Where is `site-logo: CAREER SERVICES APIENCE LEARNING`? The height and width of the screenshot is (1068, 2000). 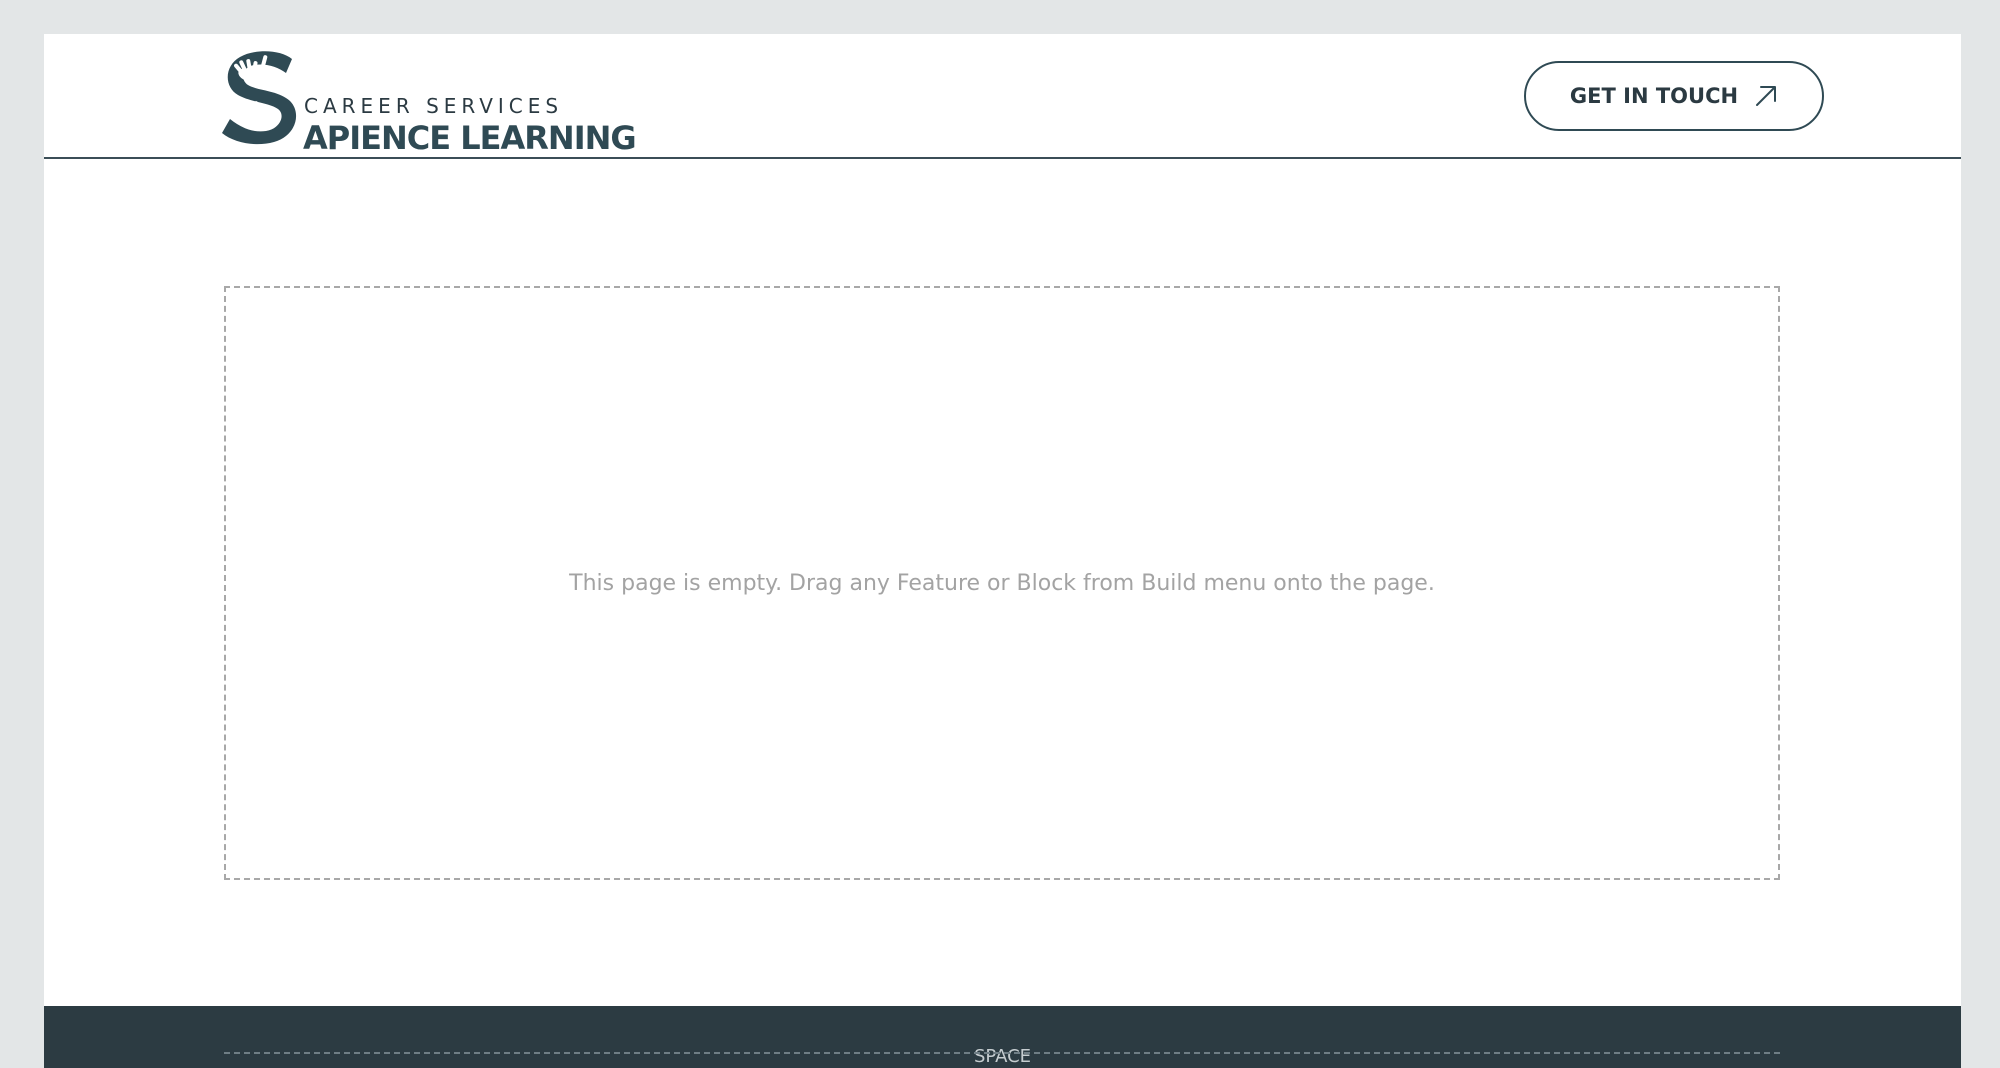
site-logo: CAREER SERVICES APIENCE LEARNING is located at coordinates (429, 103).